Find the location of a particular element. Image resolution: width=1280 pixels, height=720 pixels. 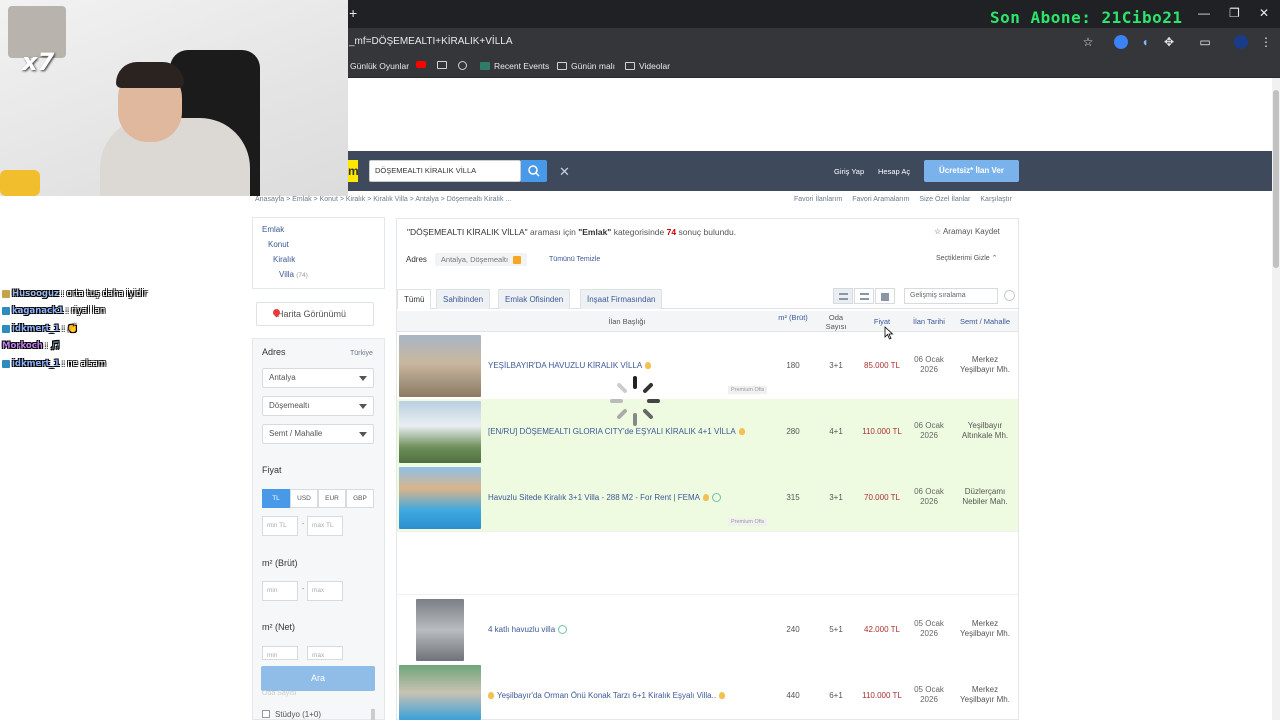

country-link: Türkiye is located at coordinates (361, 353).